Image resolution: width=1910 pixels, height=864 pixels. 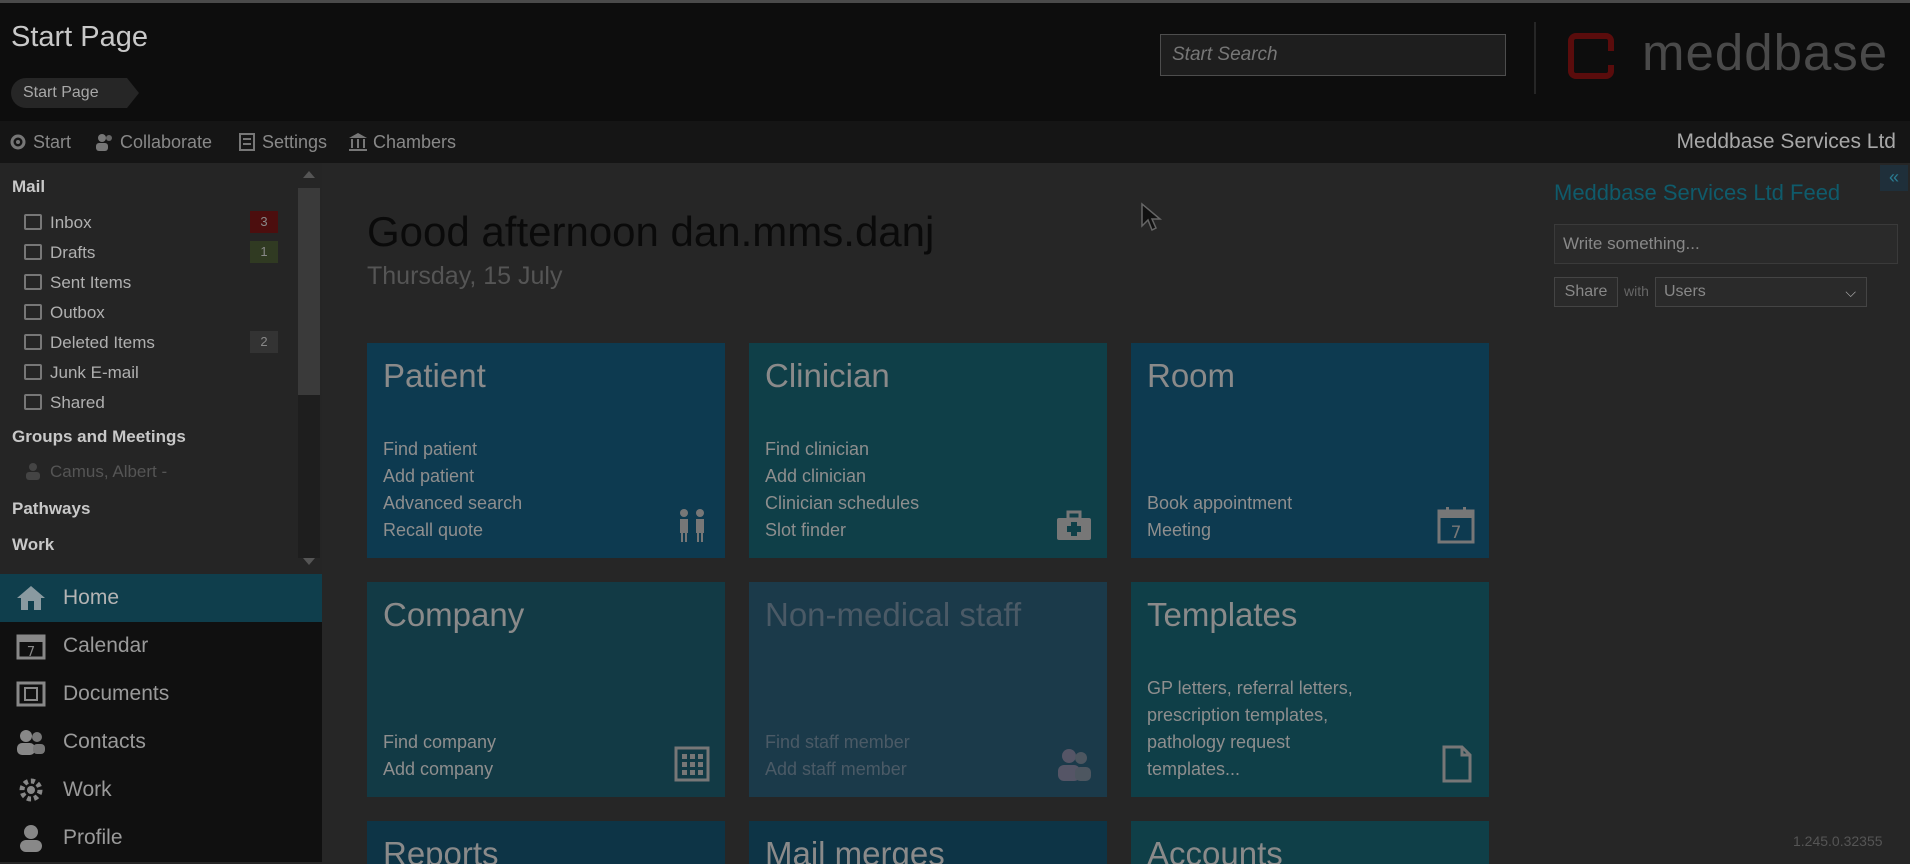 I want to click on folder-sent-items: Sent Items, so click(x=77, y=283).